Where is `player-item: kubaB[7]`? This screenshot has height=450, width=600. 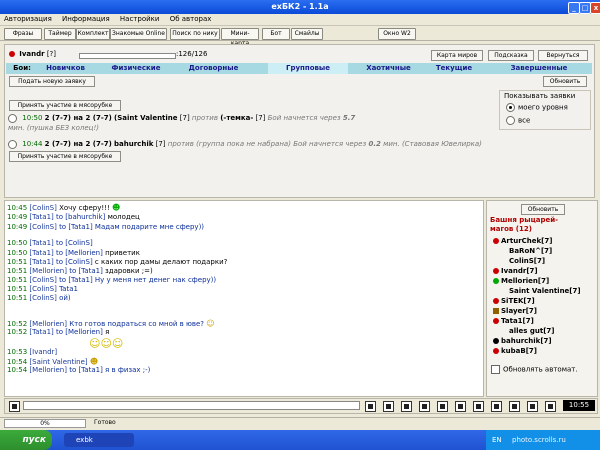 player-item: kubaB[7] is located at coordinates (515, 351).